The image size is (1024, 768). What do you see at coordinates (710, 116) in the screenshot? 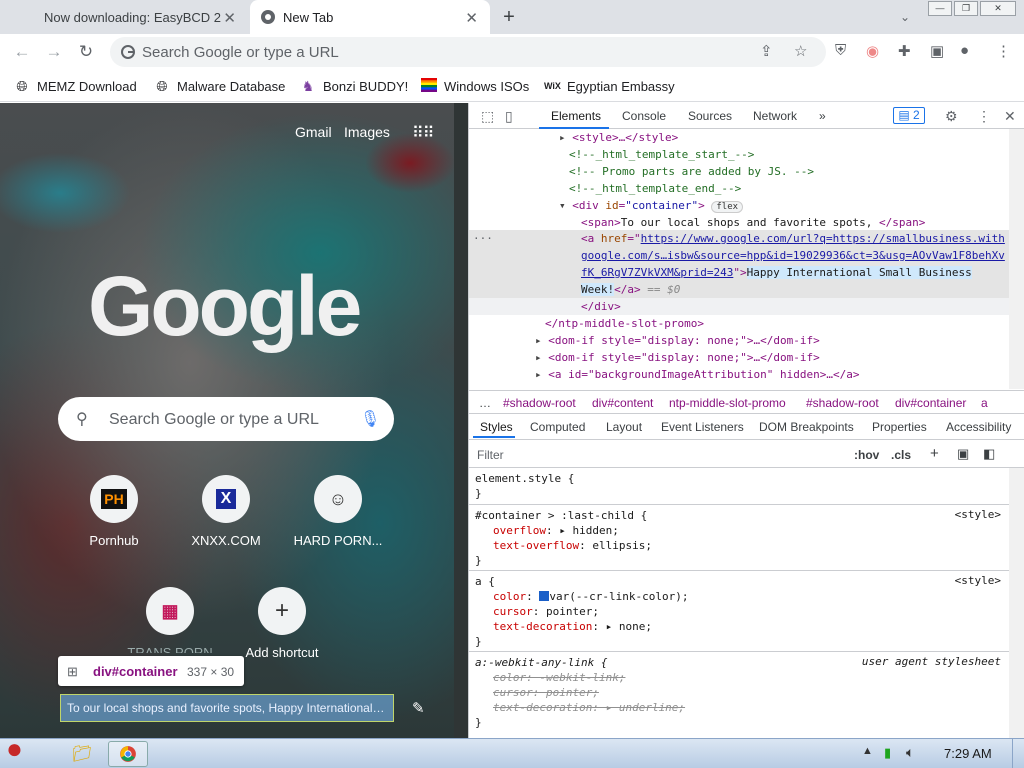
I see `tab-sources: Sources` at bounding box center [710, 116].